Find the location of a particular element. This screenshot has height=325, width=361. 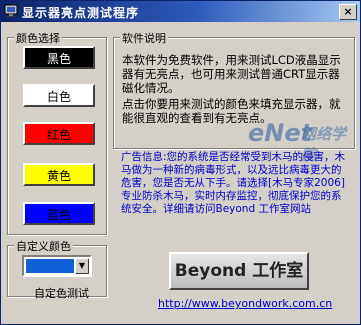

info-paragraph-2: 点击你要用来测试的颜色来填充显示器，就能很直观的查看到有无亮点。 is located at coordinates (231, 111).